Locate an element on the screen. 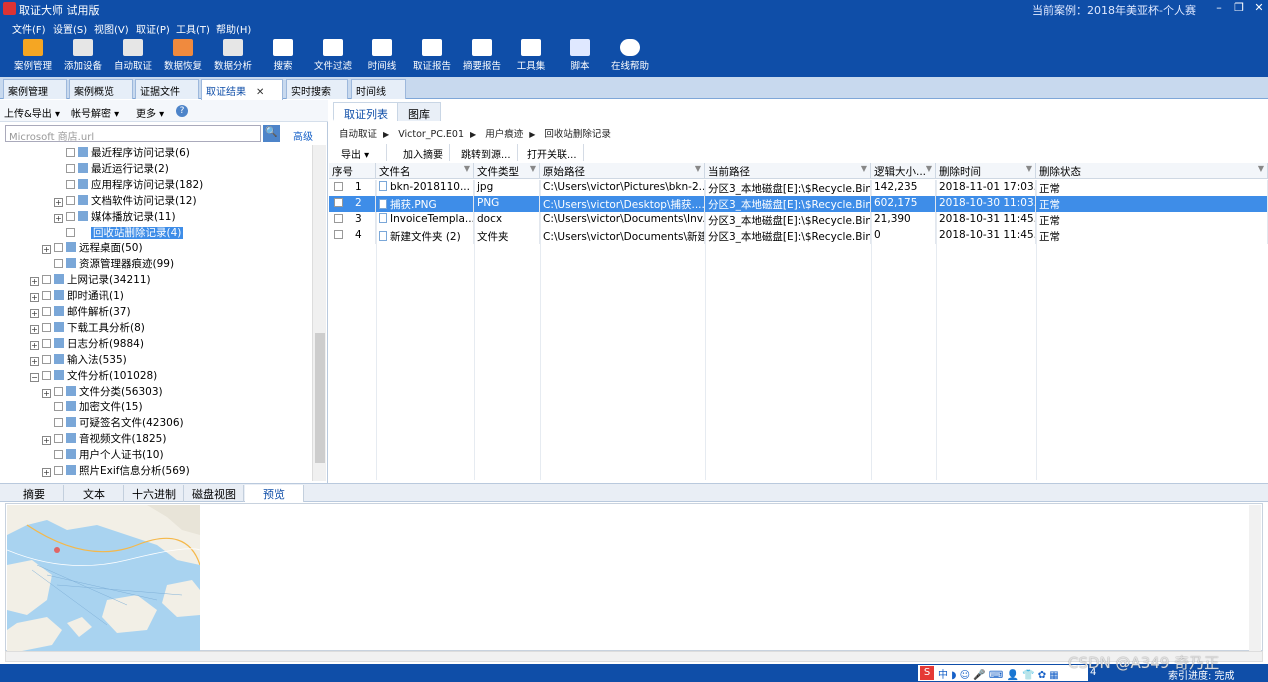 The width and height of the screenshot is (1268, 682). tab-case-overview: 案例概览 is located at coordinates (101, 89).